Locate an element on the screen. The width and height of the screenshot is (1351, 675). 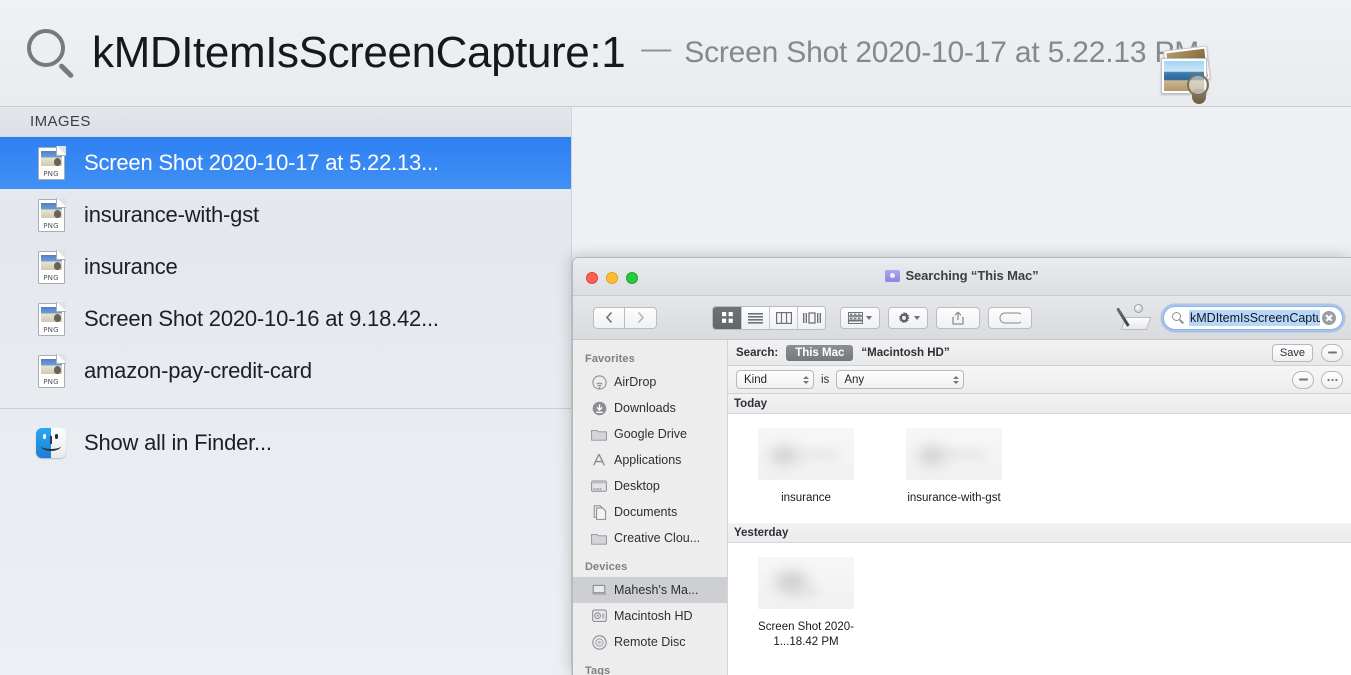
gallery-view-button is located at coordinates (811, 317).